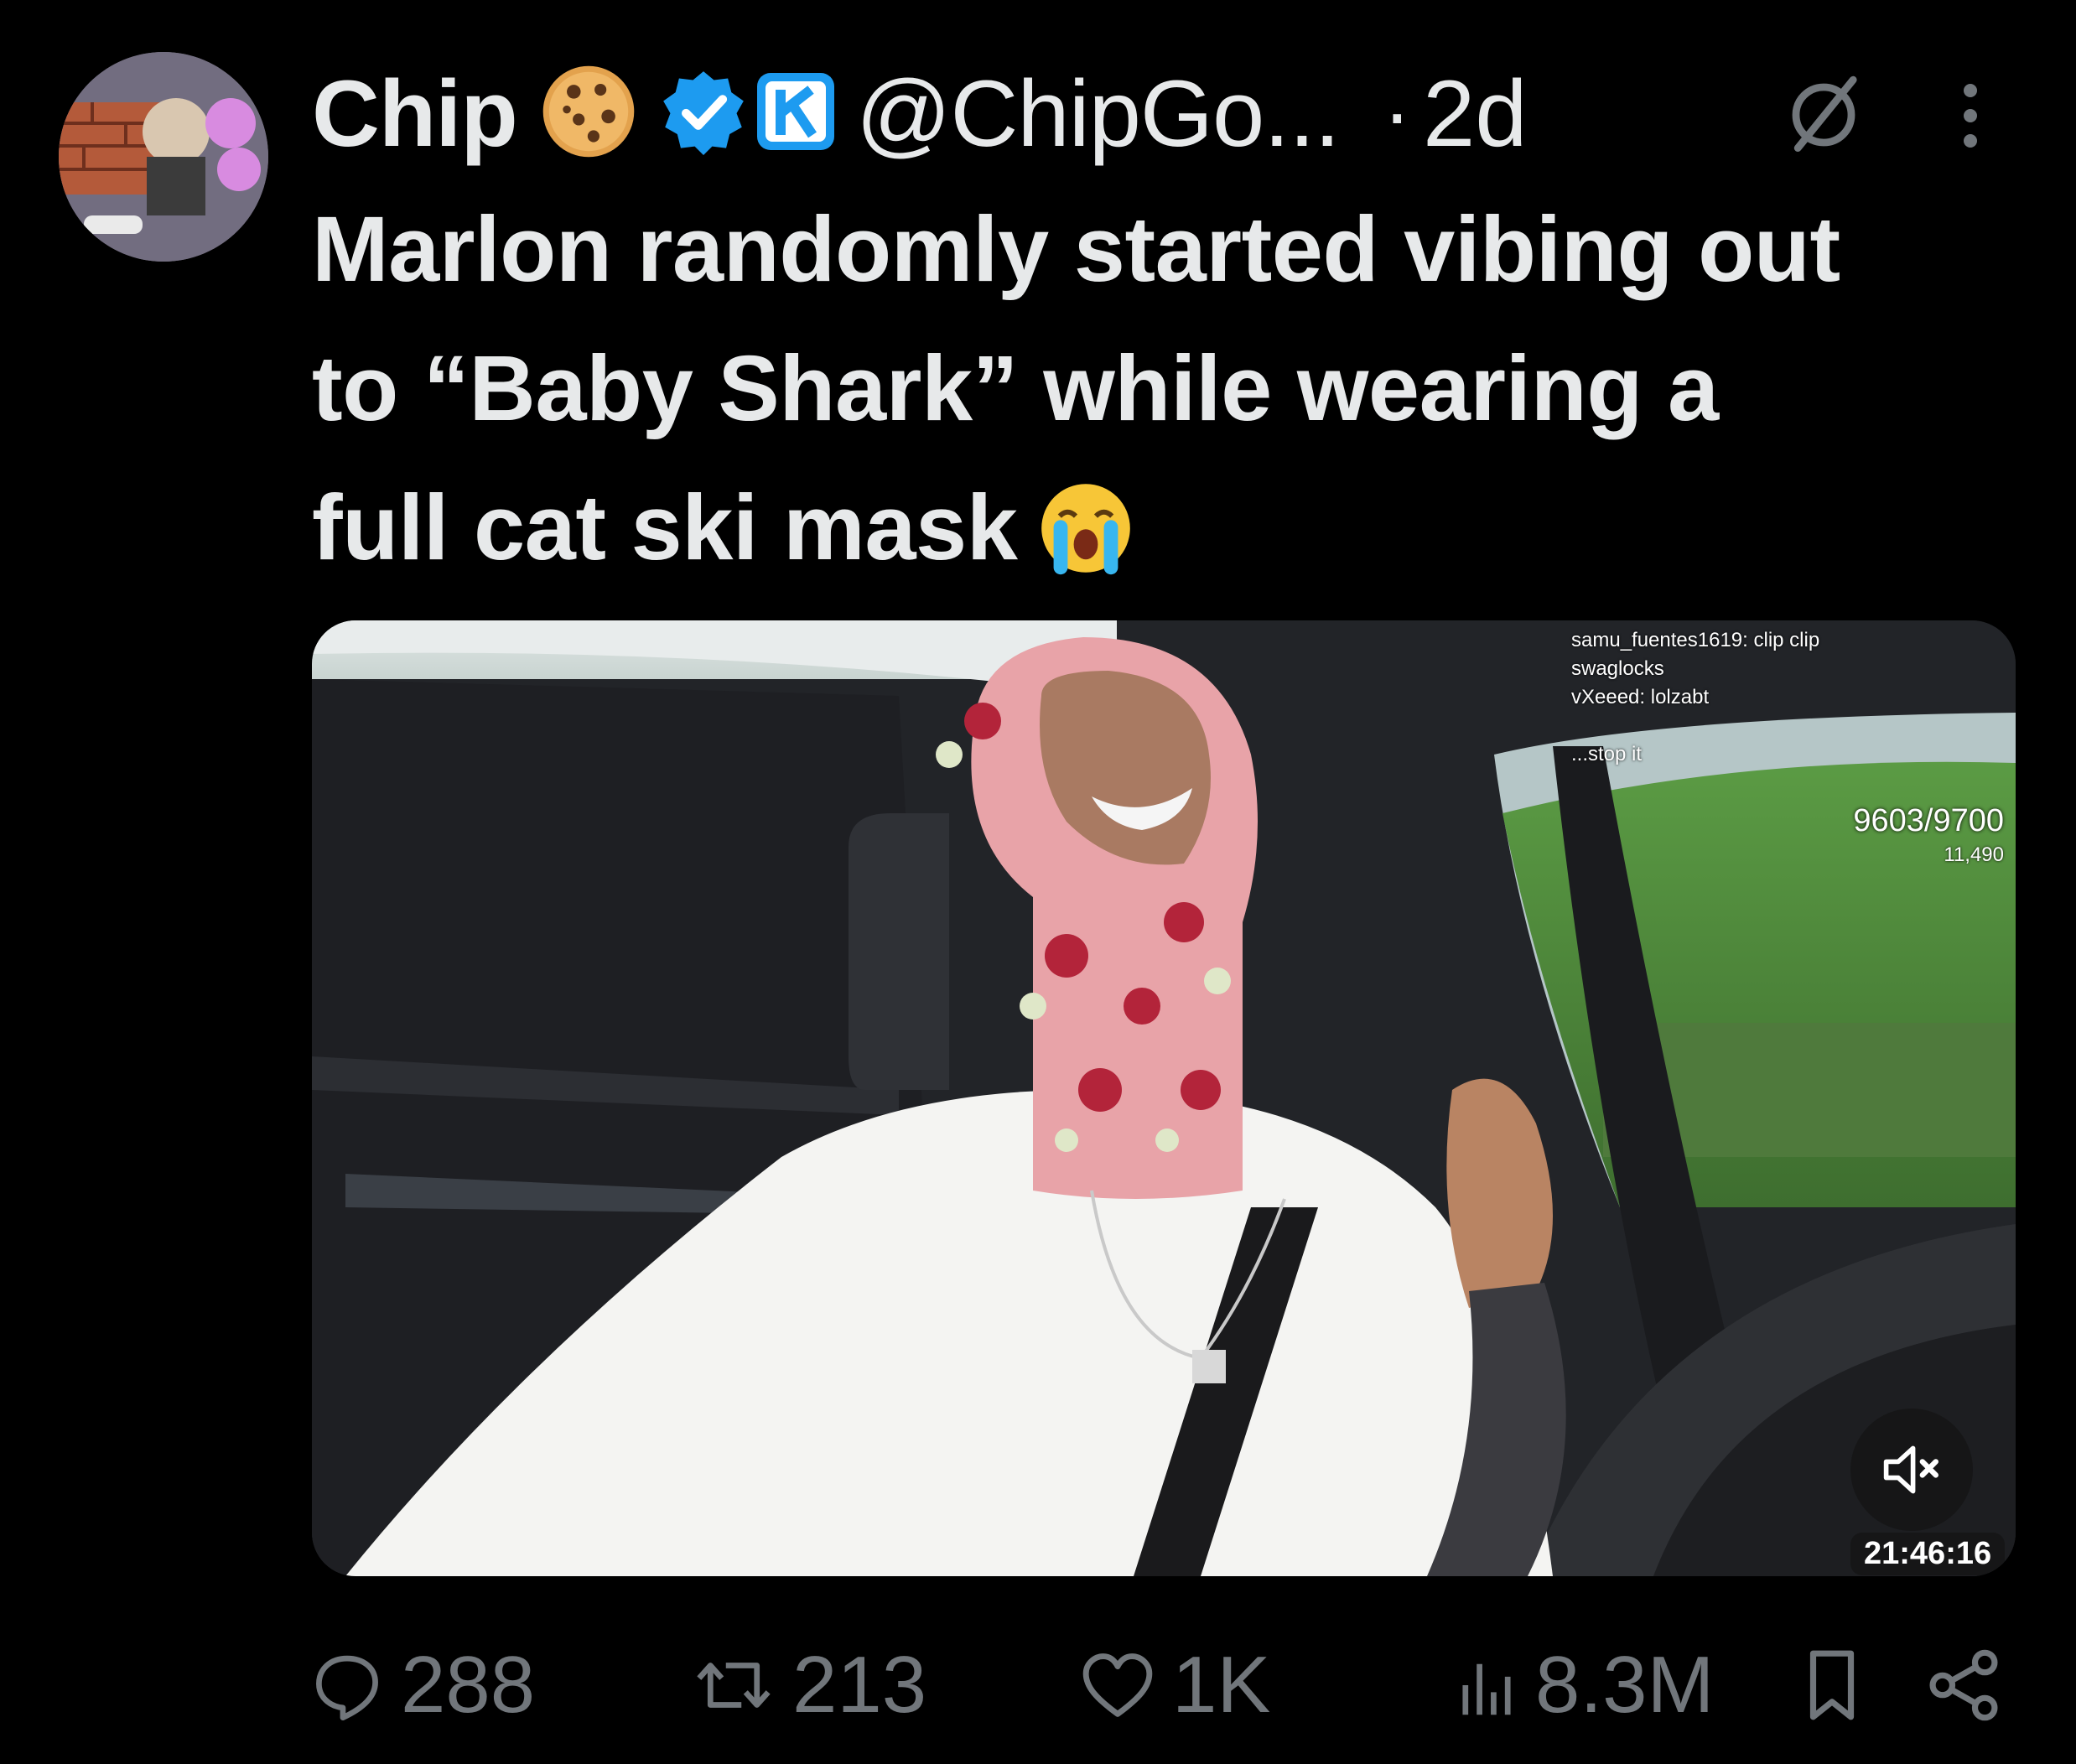 This screenshot has width=2076, height=1764. What do you see at coordinates (347, 1687) in the screenshot?
I see `reply-icon` at bounding box center [347, 1687].